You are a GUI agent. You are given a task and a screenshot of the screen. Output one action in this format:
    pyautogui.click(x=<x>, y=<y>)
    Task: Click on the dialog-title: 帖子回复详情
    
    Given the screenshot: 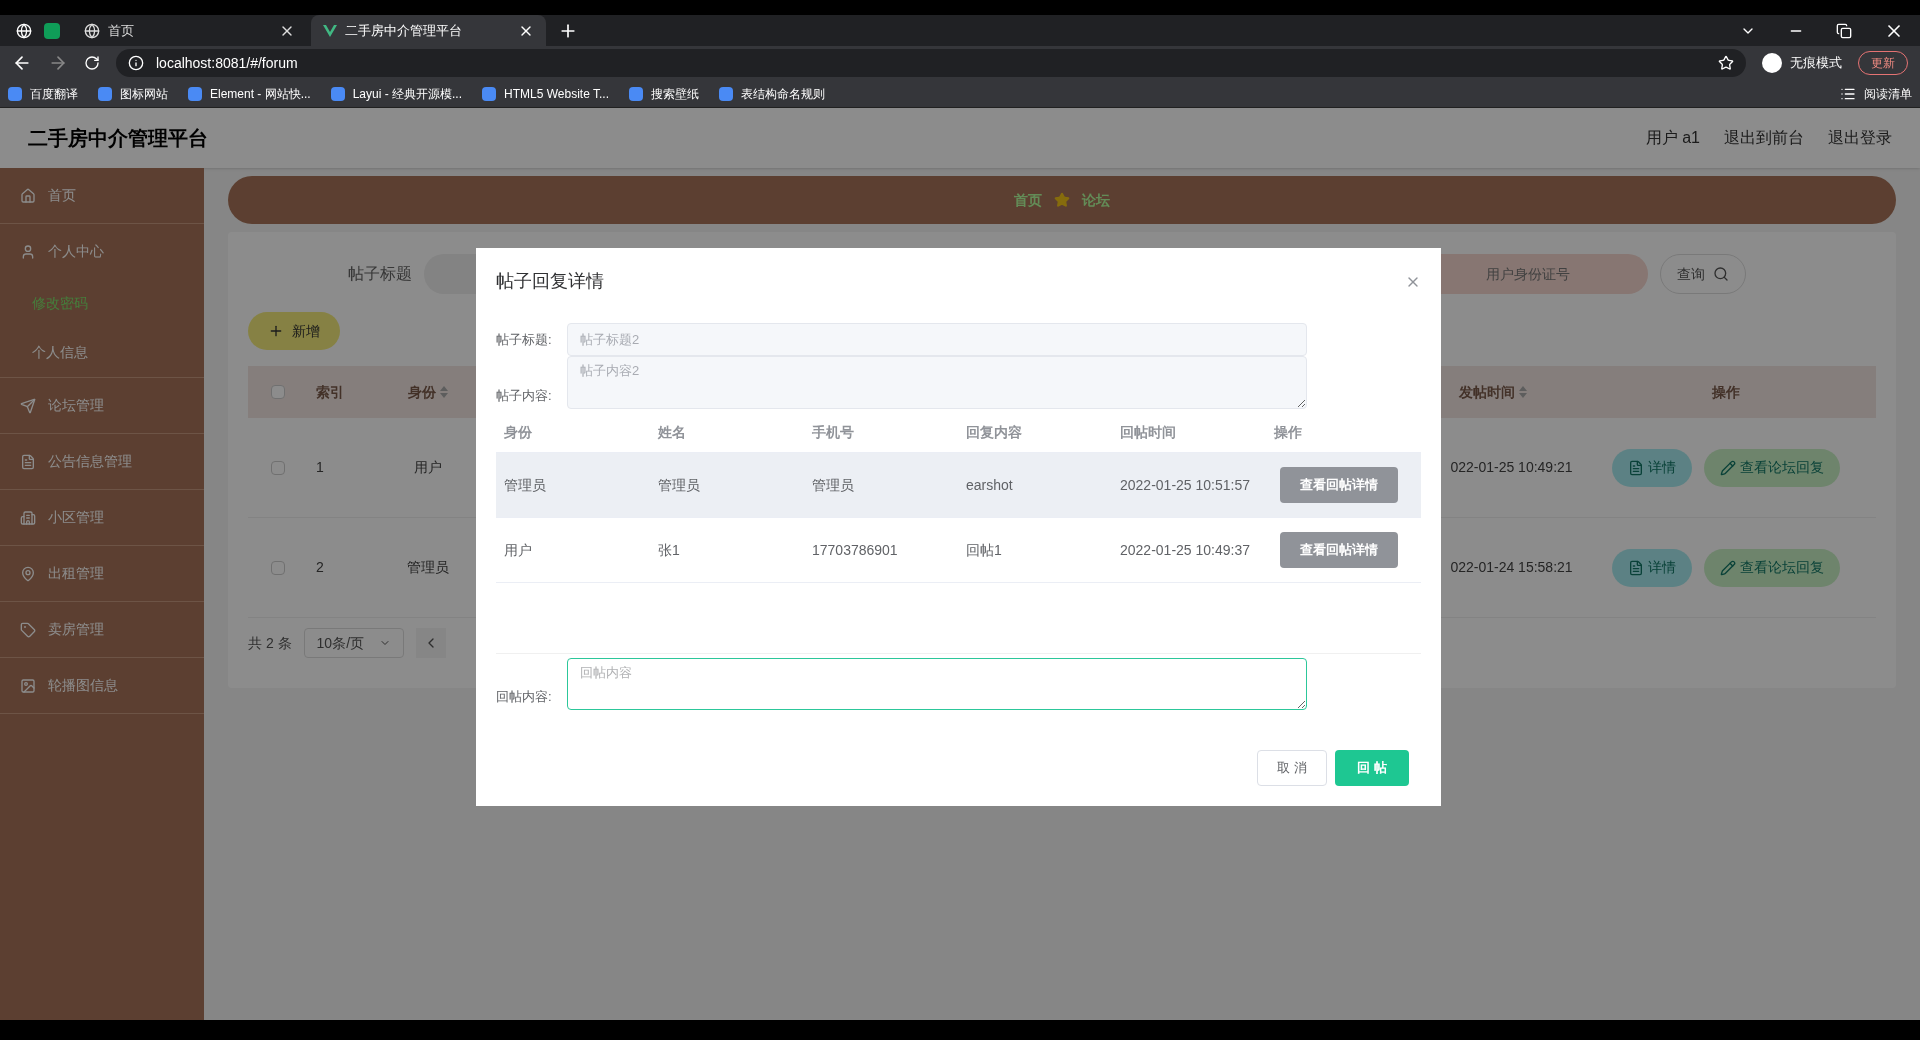 What is the action you would take?
    pyautogui.click(x=550, y=281)
    